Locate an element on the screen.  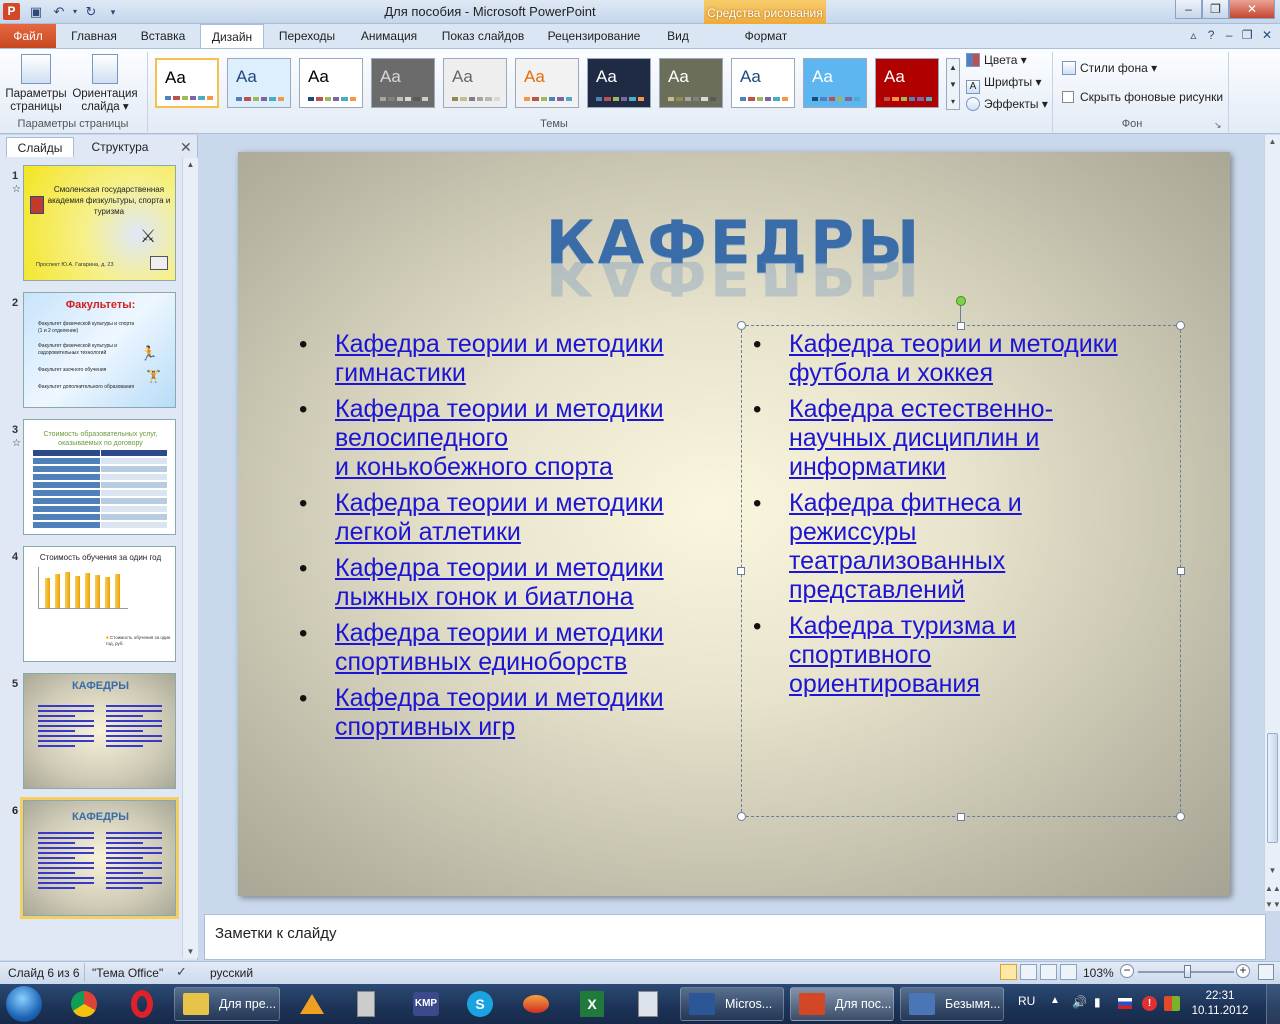
speaker-app-icon is located at coordinates (366, 1004).